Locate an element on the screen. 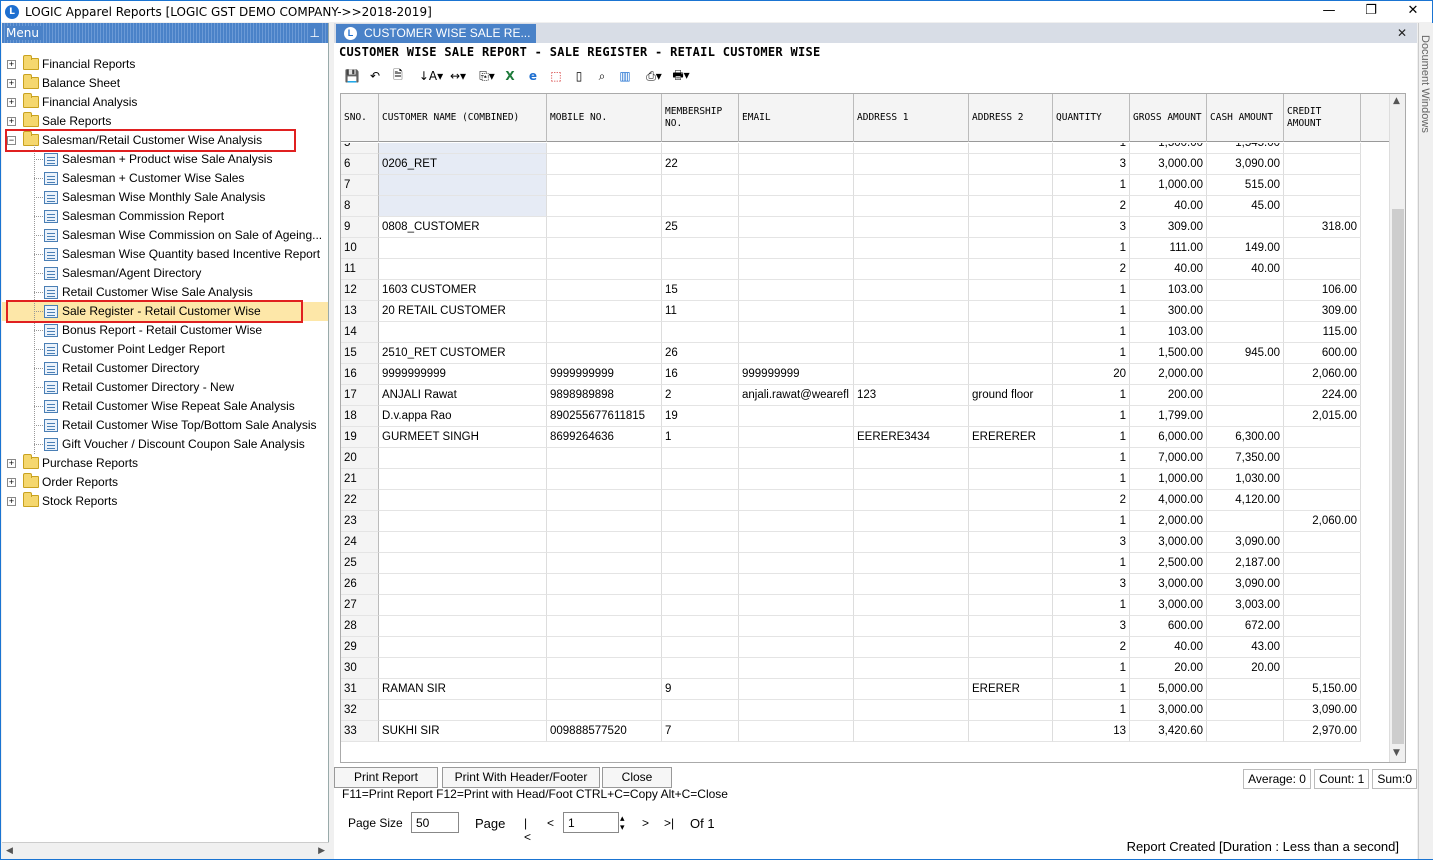 This screenshot has width=1433, height=860. cell-gross: 309.00 is located at coordinates (1168, 227).